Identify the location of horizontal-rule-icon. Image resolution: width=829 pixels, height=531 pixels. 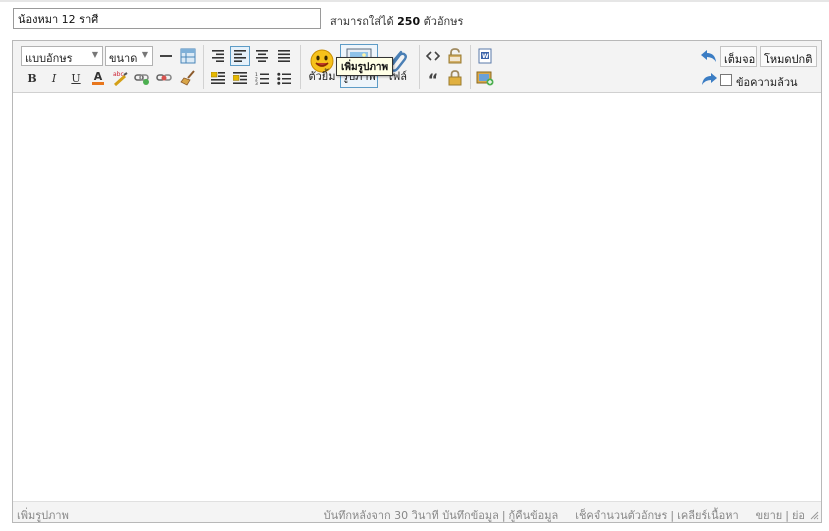
(166, 56).